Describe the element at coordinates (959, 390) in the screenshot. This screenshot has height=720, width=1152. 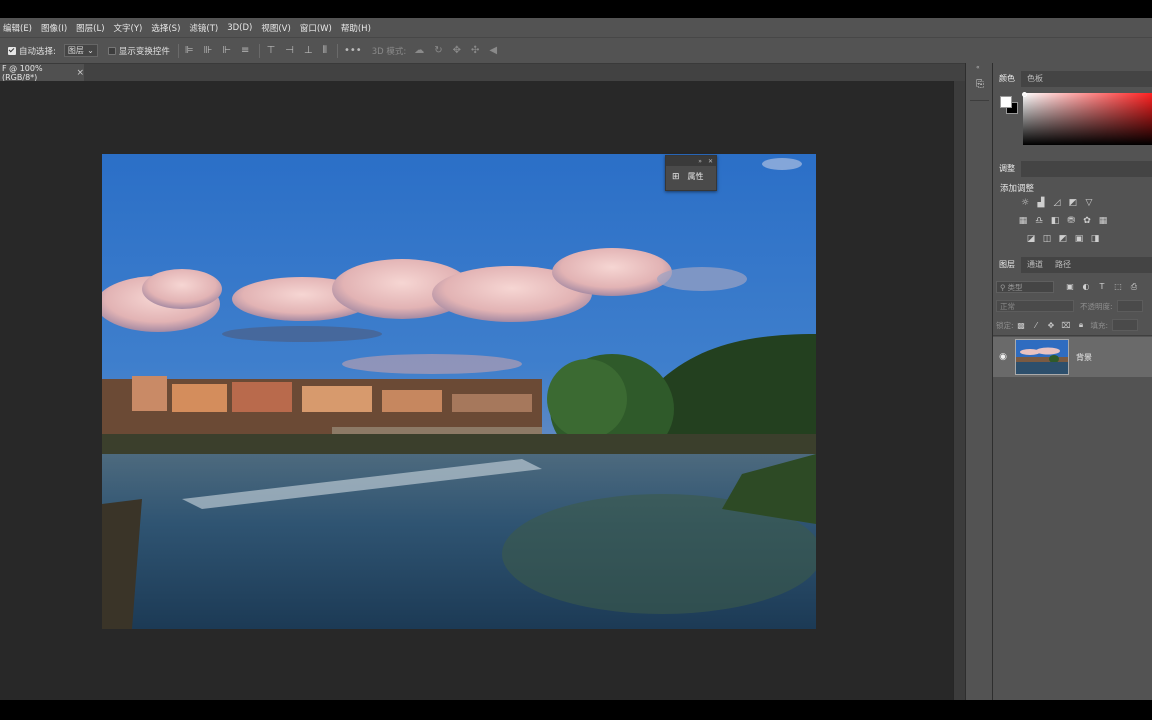
I see `vertical-scrollbar` at that location.